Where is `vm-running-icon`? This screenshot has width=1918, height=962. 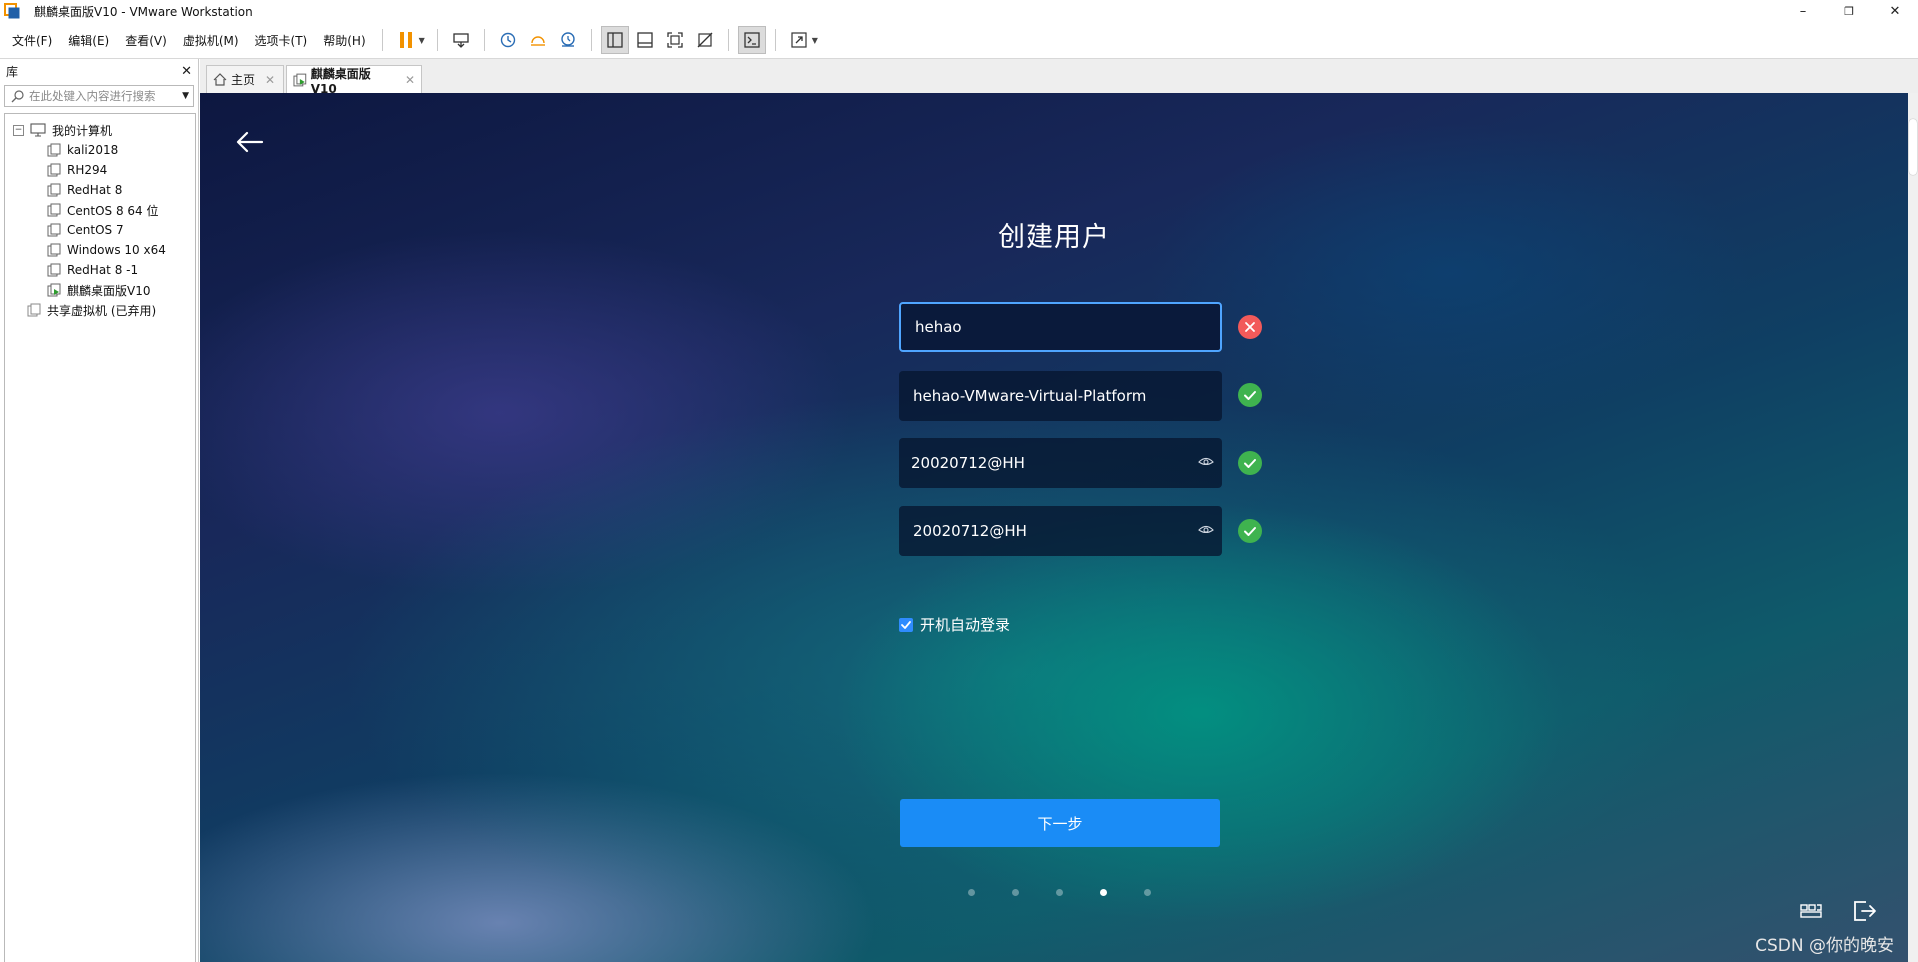
vm-running-icon is located at coordinates (300, 80).